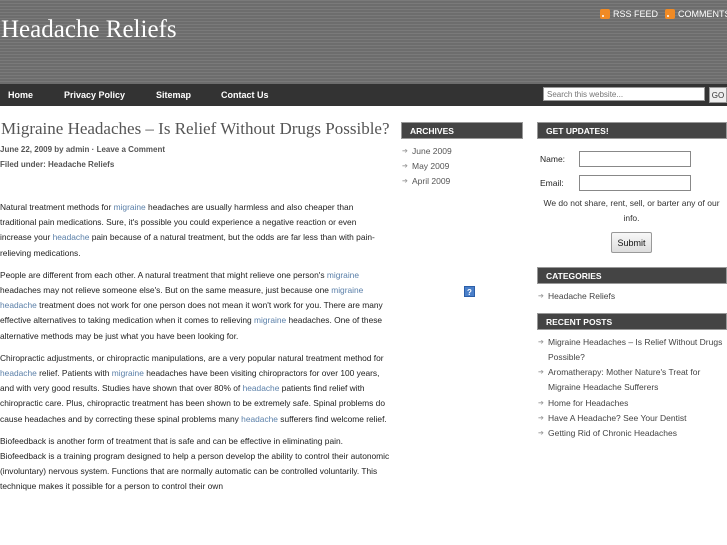 The width and height of the screenshot is (727, 545). I want to click on nav-sitemap: Sitemap, so click(173, 95).